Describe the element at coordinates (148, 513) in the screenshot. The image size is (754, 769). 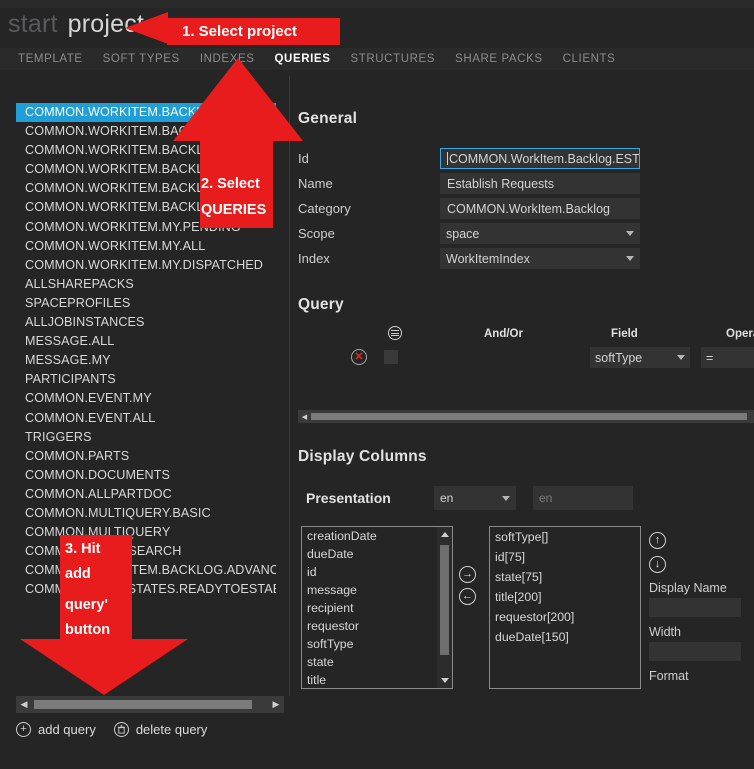
I see `query-list-item: COMMON.MULTIQUERY.BASIC` at that location.